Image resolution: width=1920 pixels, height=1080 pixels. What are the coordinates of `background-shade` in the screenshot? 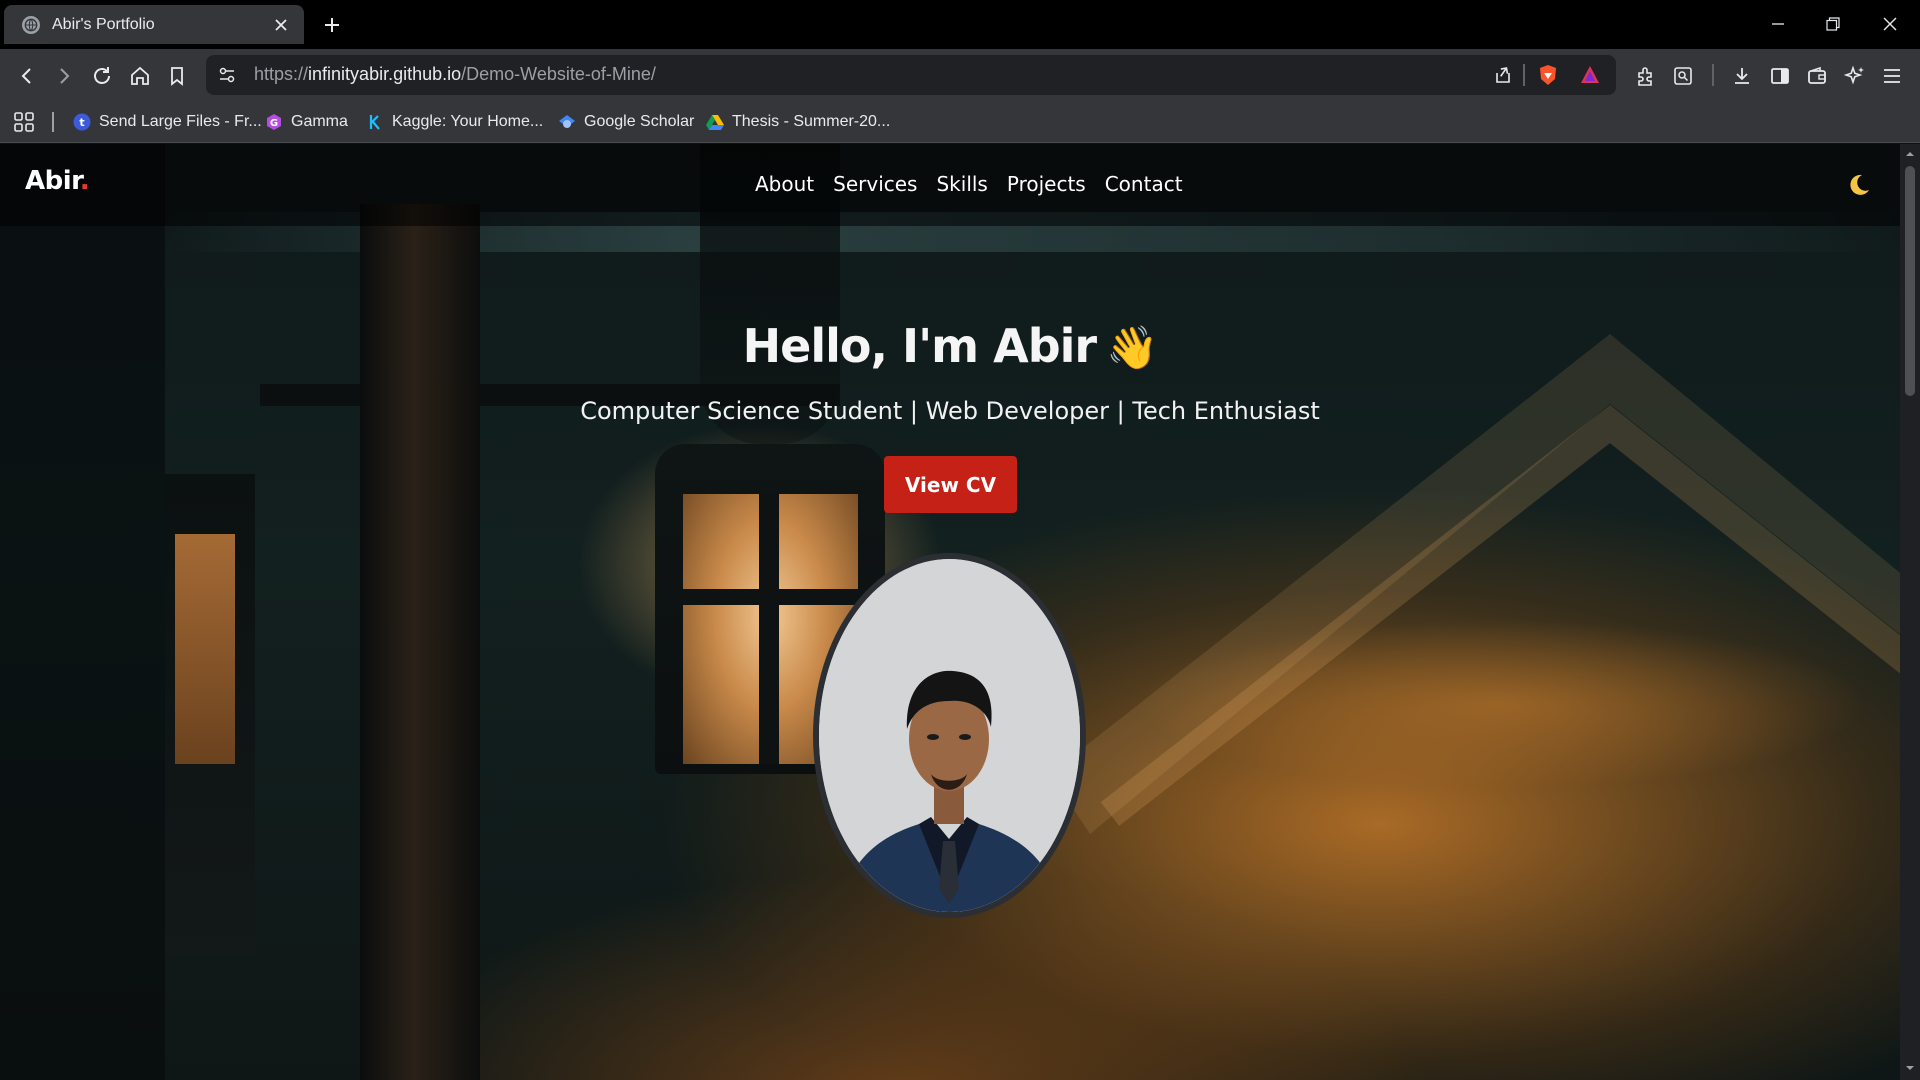 It's located at (82, 612).